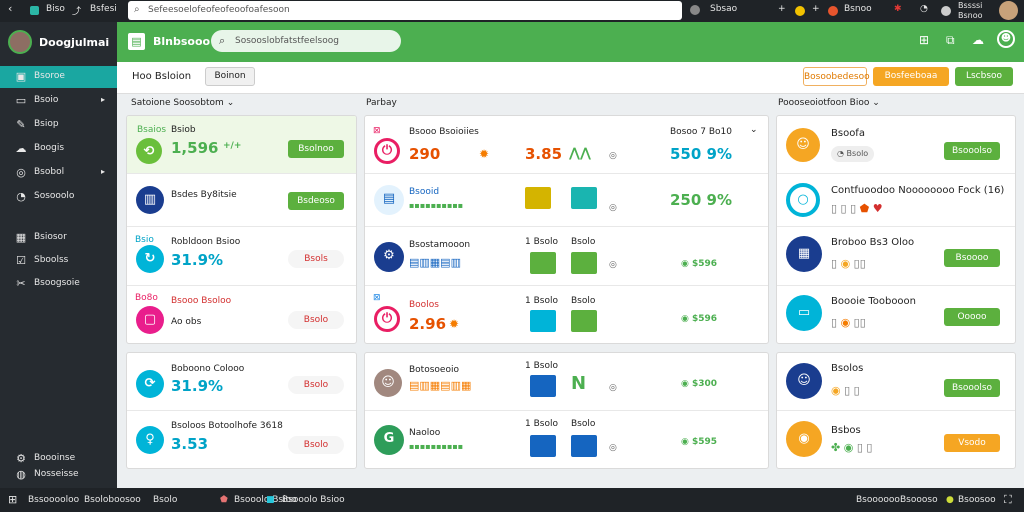 Image resolution: width=1024 pixels, height=512 pixels. What do you see at coordinates (896, 382) in the screenshot?
I see `list-item: ☺ Bsolos ◉ ▯ ▯ Bsooolso` at bounding box center [896, 382].